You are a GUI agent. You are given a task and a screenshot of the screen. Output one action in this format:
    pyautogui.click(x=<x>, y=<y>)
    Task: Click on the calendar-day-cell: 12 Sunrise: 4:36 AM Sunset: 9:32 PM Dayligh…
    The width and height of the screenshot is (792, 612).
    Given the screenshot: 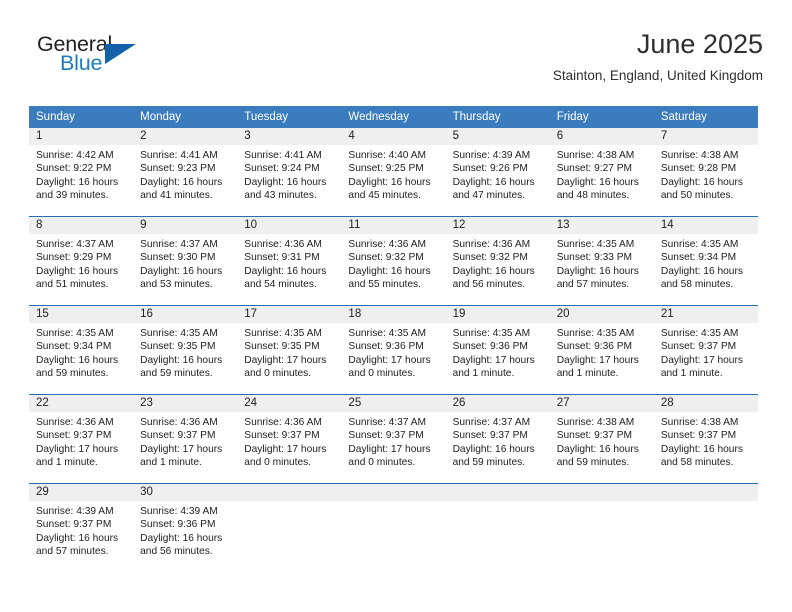 What is the action you would take?
    pyautogui.click(x=497, y=261)
    